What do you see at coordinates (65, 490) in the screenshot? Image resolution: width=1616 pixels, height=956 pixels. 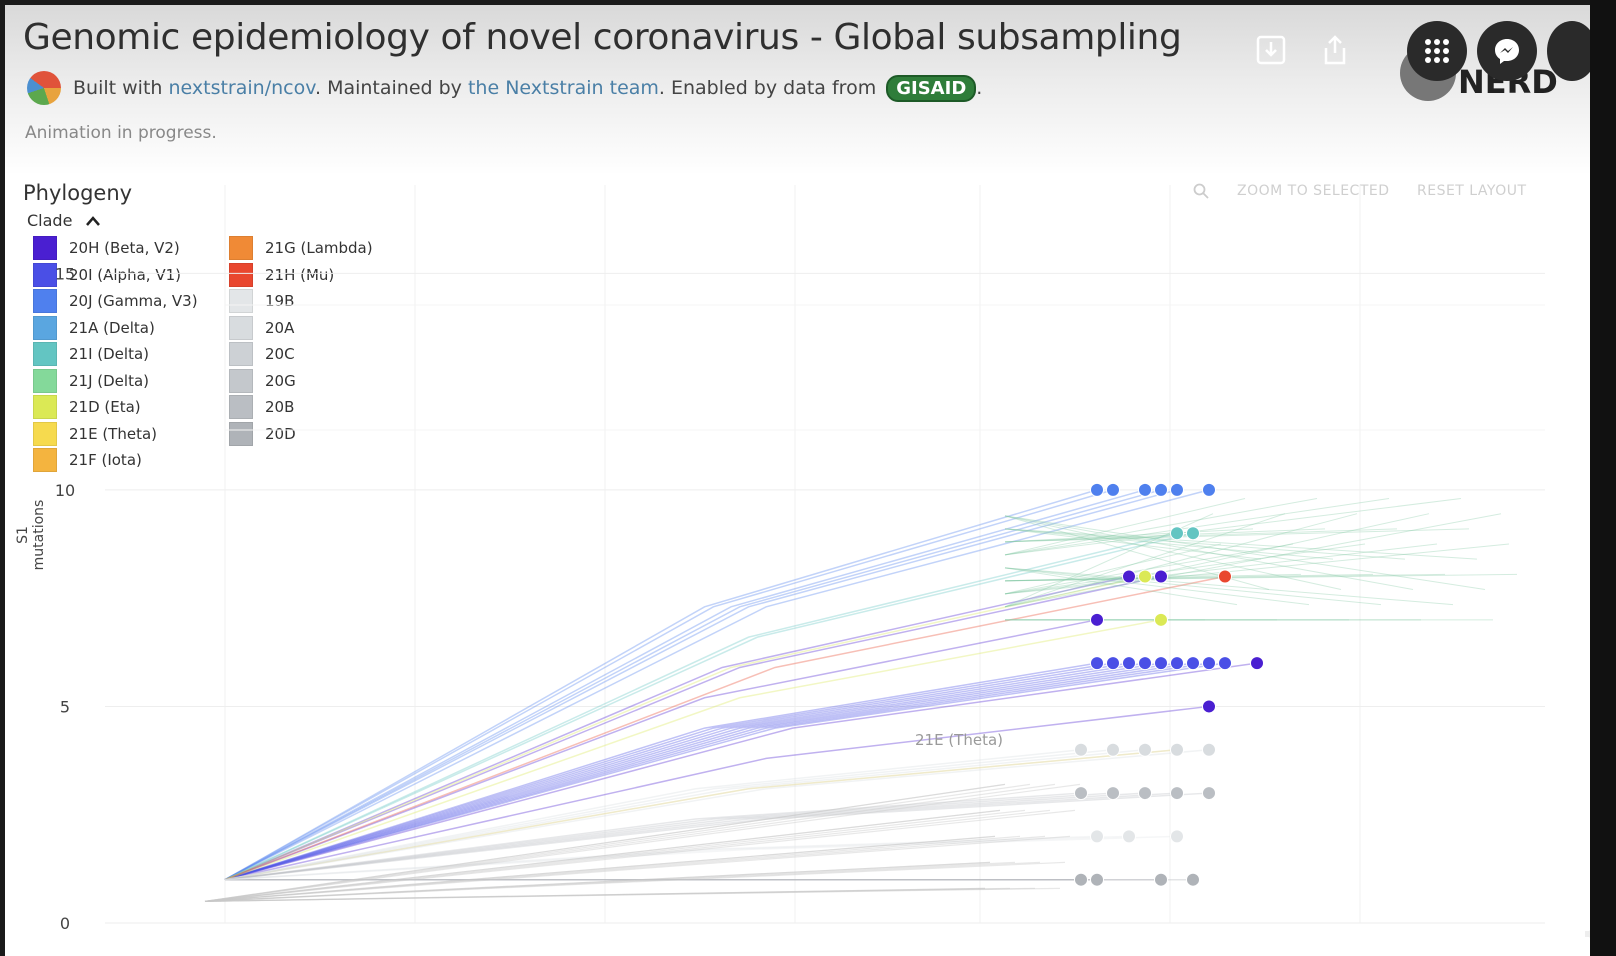 I see `y-tick-label: 10` at bounding box center [65, 490].